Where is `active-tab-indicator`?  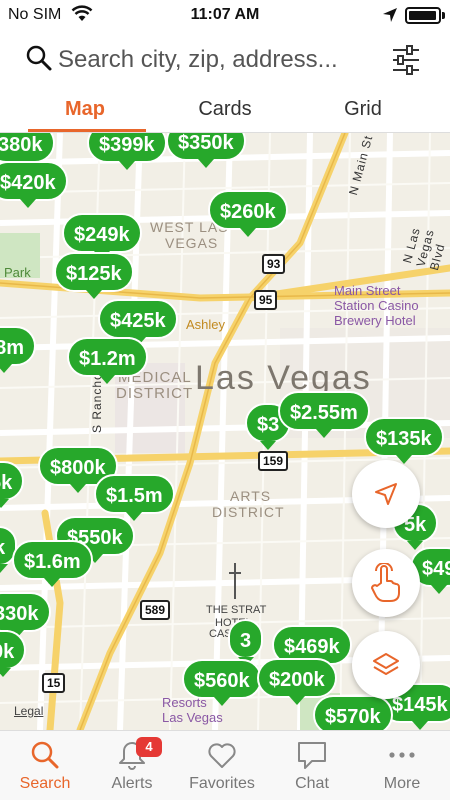
active-tab-indicator is located at coordinates (87, 130).